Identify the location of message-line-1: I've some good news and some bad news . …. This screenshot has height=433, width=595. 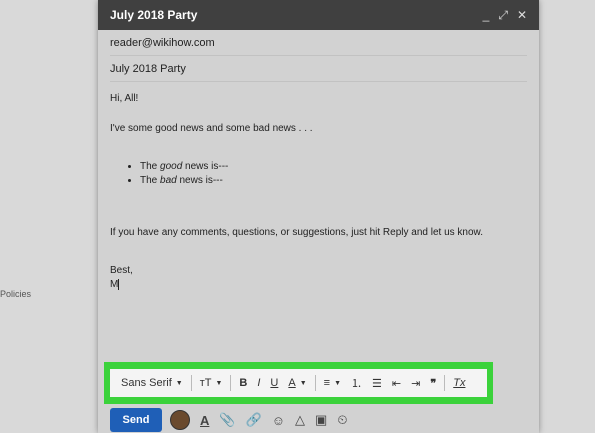
(211, 128).